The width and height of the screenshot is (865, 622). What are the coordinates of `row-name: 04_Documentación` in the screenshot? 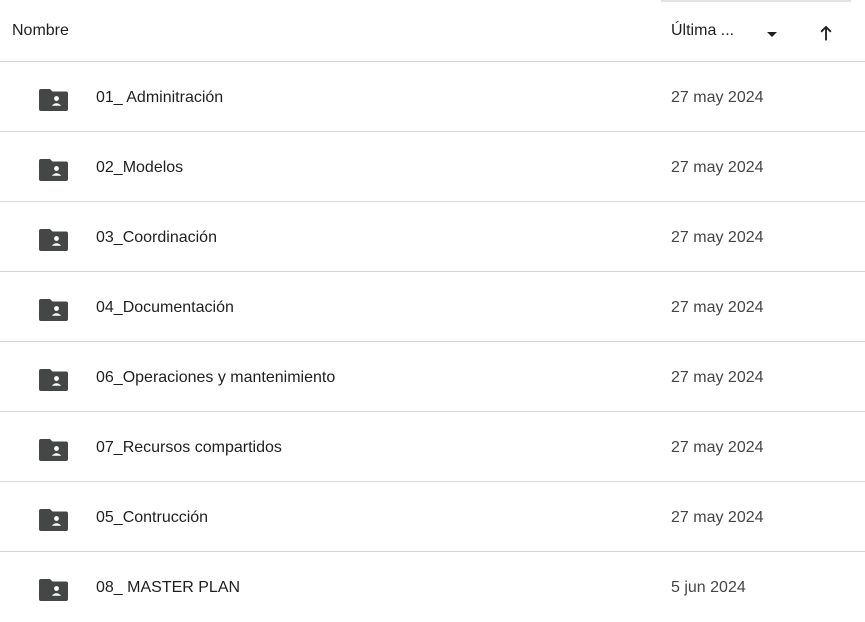 It's located at (165, 307).